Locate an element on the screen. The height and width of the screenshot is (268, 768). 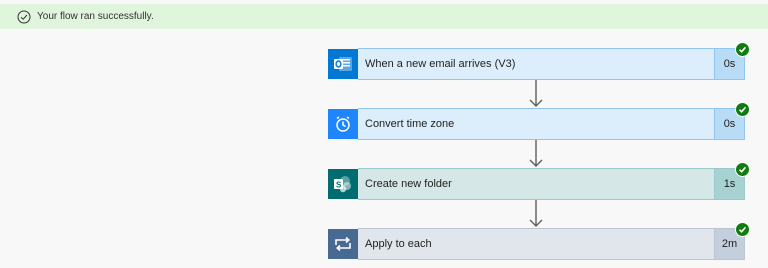
step-create-new-folder: S Create new folder 1s is located at coordinates (539, 181).